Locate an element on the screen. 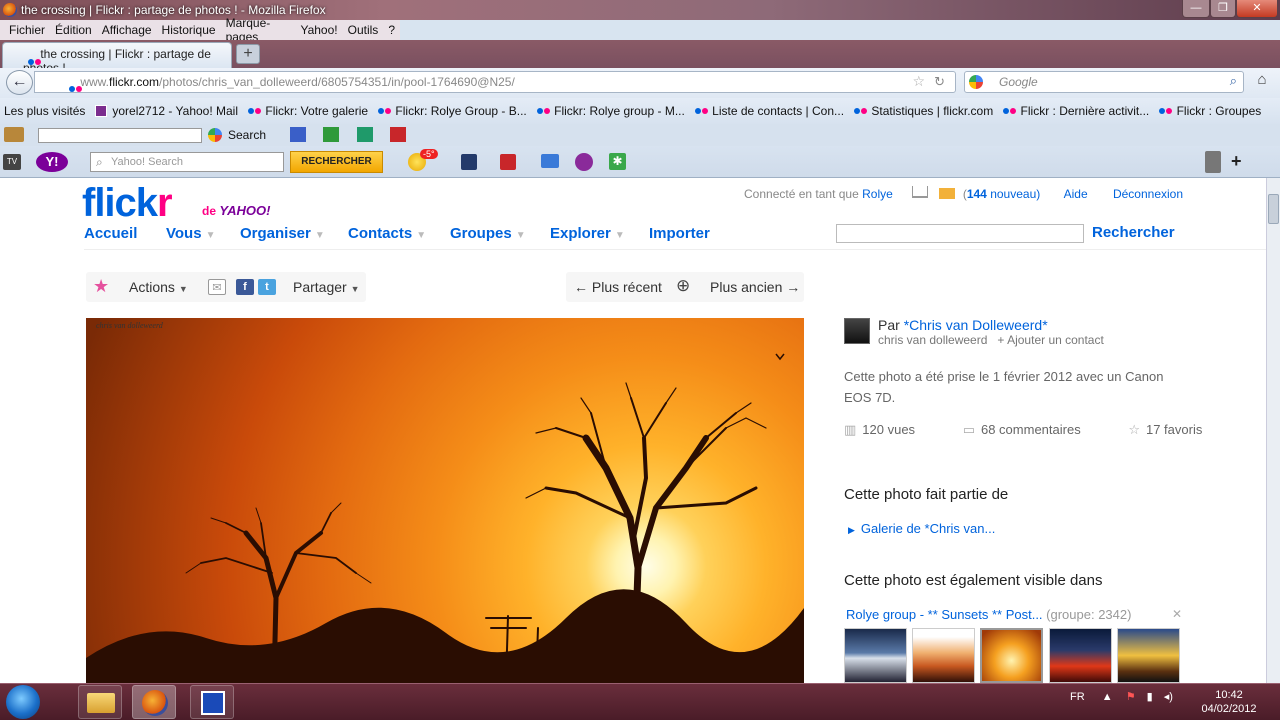  explorer-taskbar-button is located at coordinates (100, 702).